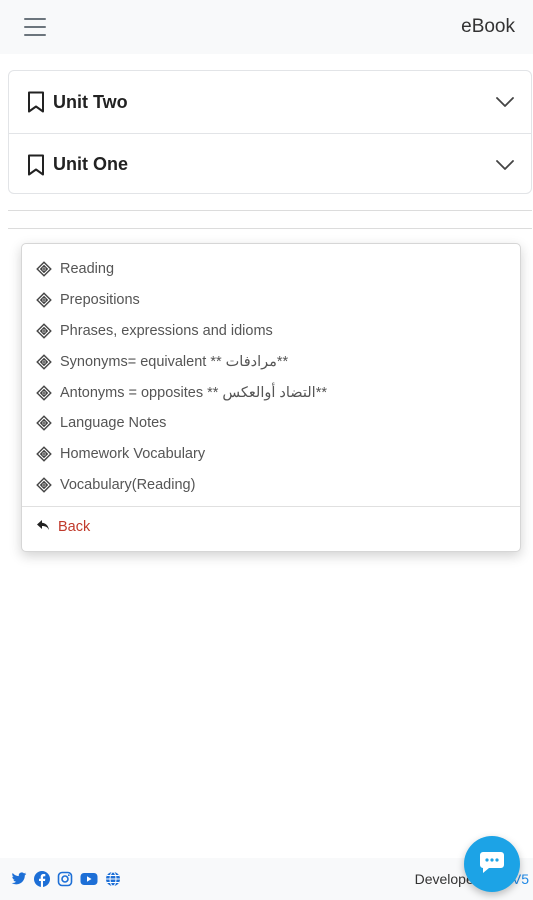  What do you see at coordinates (488, 27) in the screenshot?
I see `brand-title: eBook` at bounding box center [488, 27].